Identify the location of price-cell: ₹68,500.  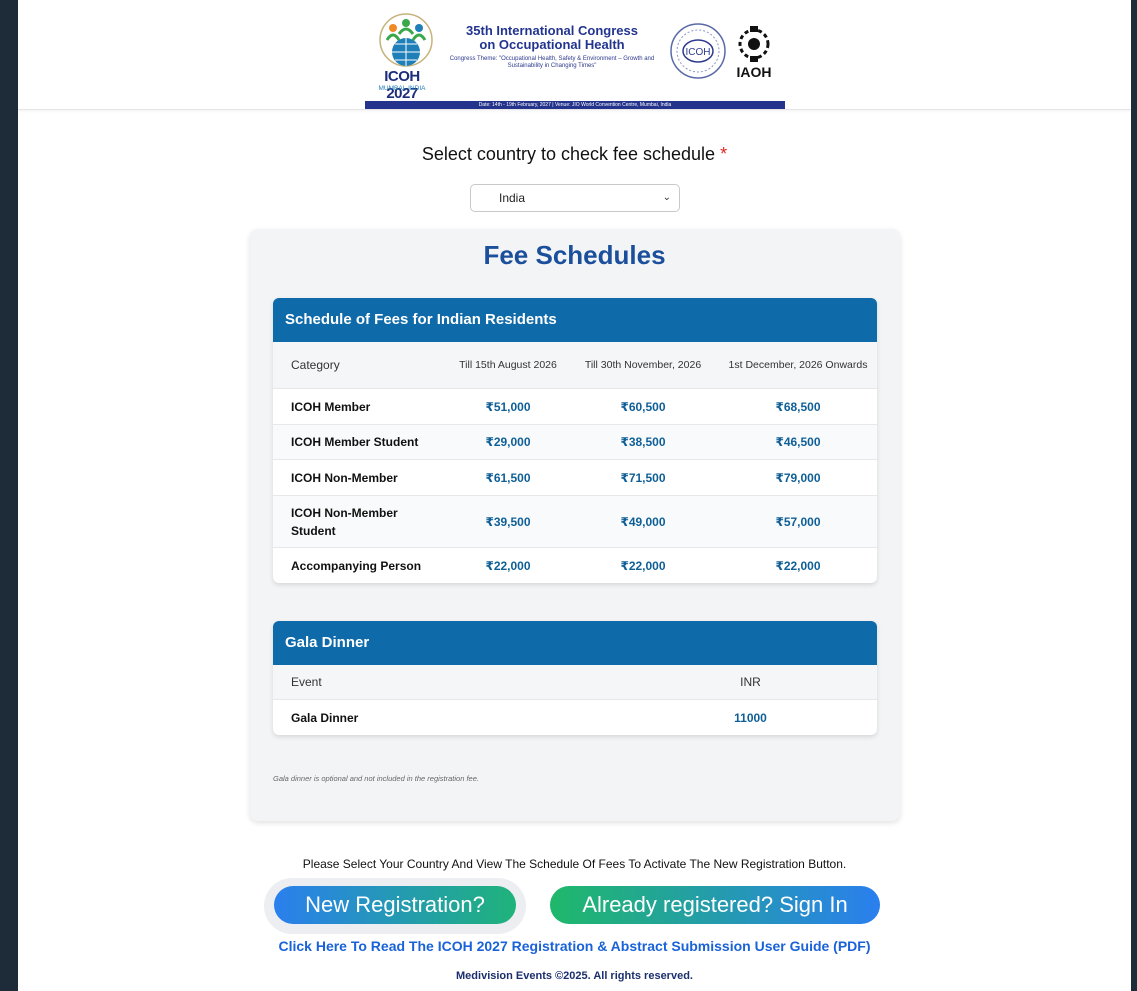
(798, 406).